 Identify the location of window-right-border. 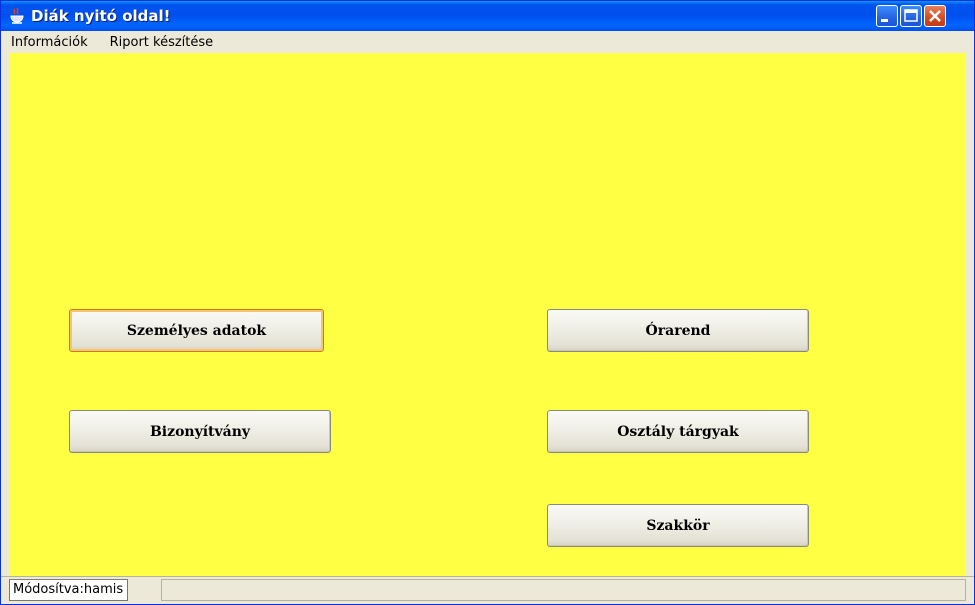
(970, 314).